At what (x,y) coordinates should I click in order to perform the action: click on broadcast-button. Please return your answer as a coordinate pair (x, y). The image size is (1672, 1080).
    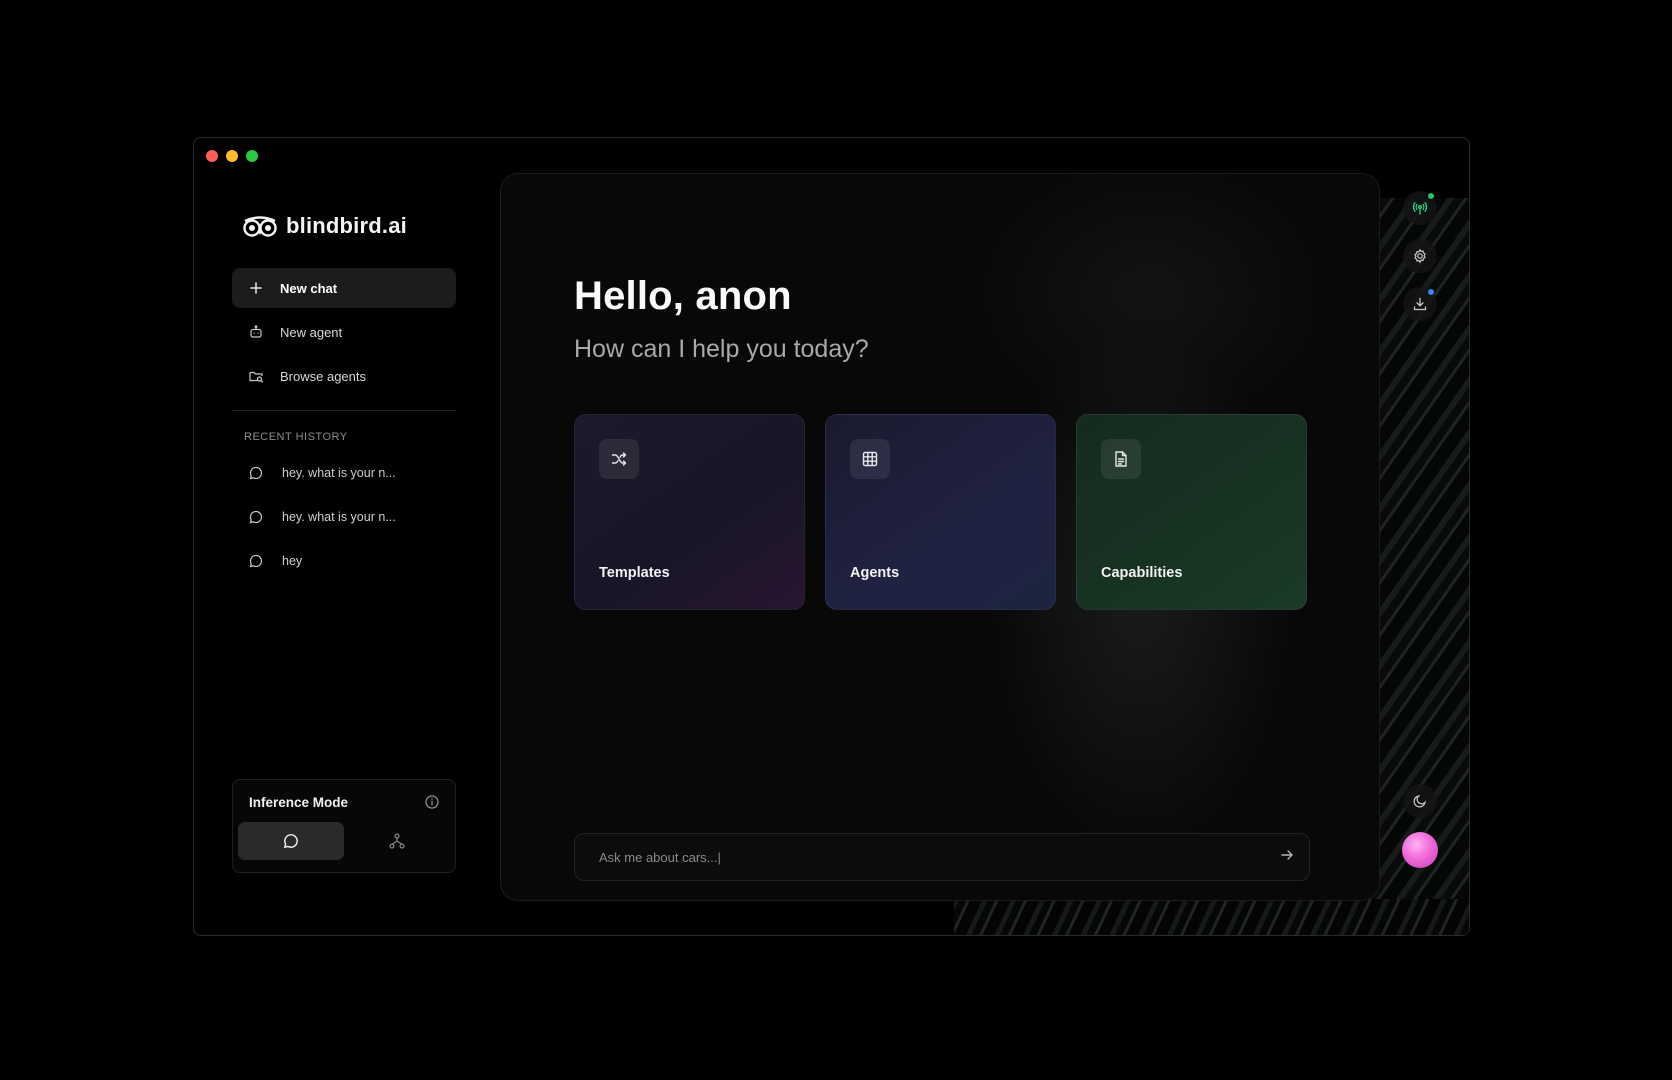
    Looking at the image, I should click on (1420, 208).